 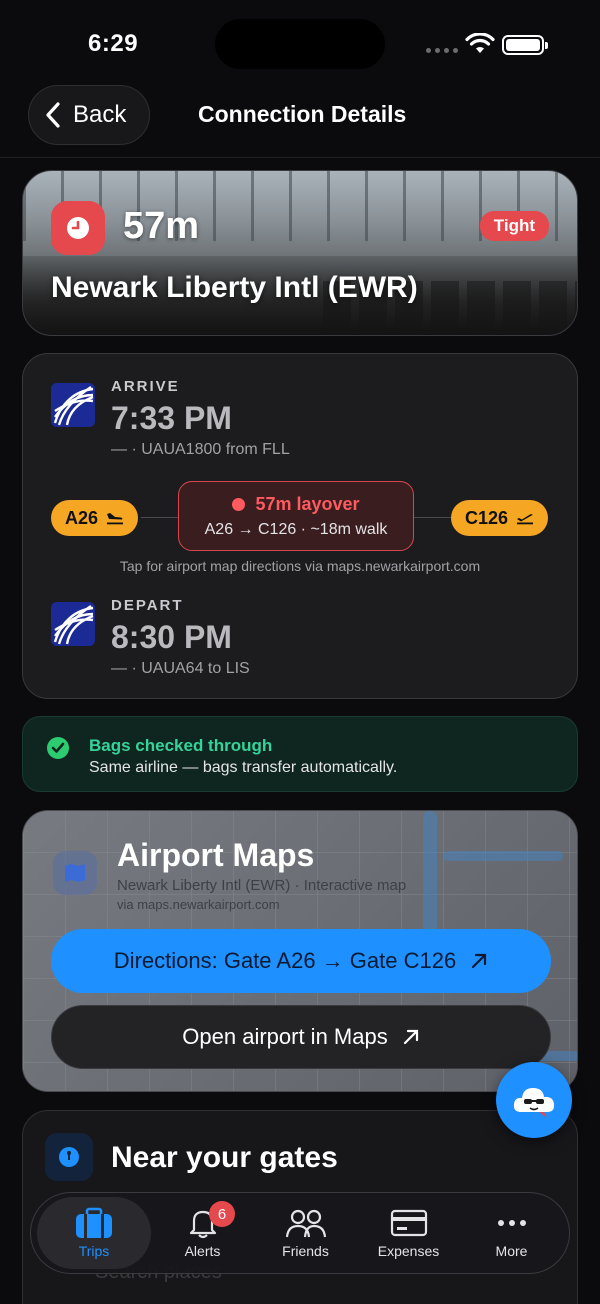 I want to click on tab-trips: Trips, so click(x=94, y=1233).